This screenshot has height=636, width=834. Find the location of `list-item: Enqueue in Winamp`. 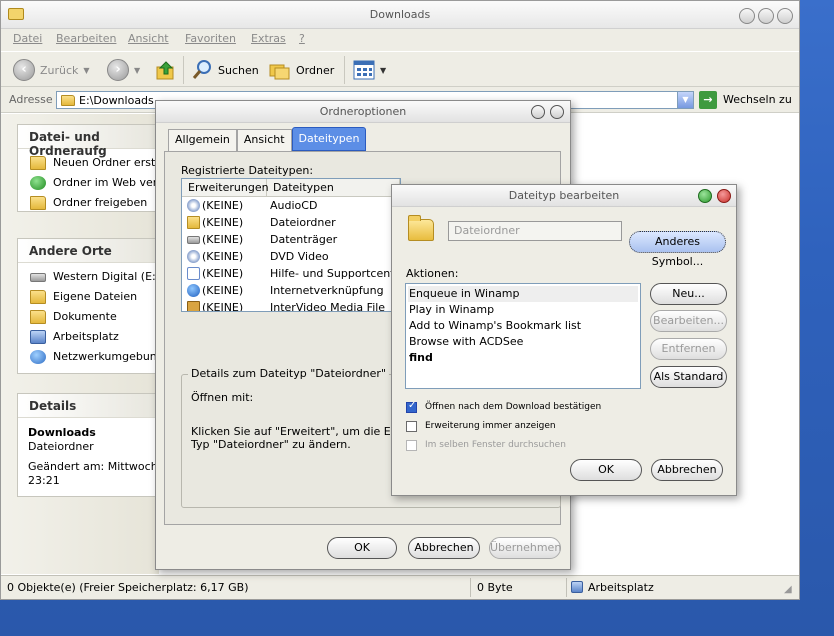

list-item: Enqueue in Winamp is located at coordinates (523, 294).